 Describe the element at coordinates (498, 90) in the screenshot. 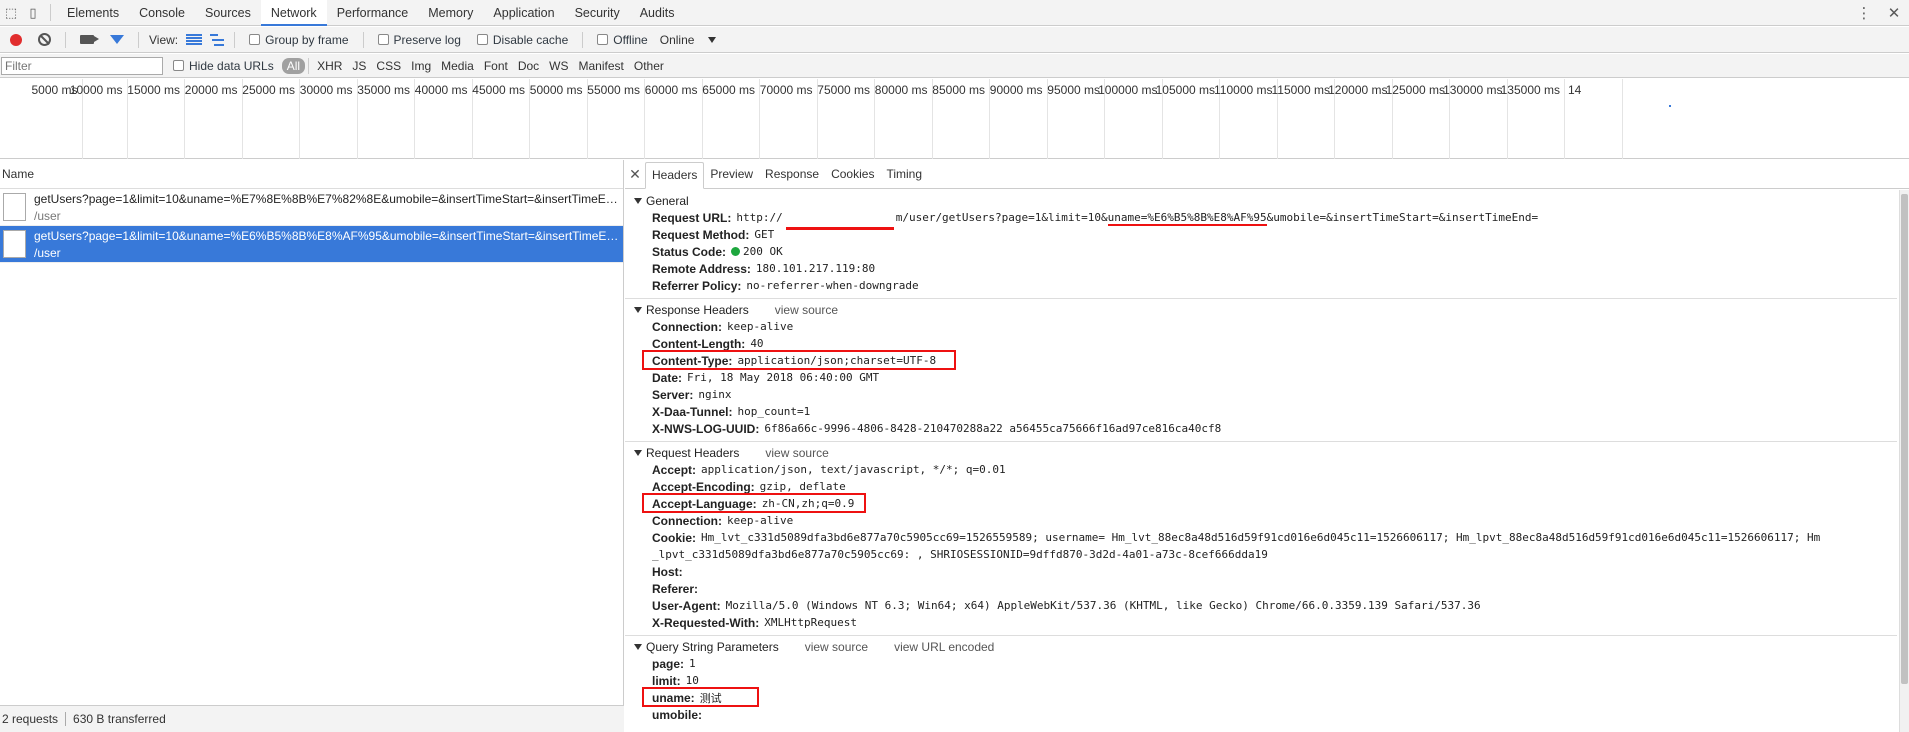

I see `timeline-tick-label: 45000 ms` at that location.